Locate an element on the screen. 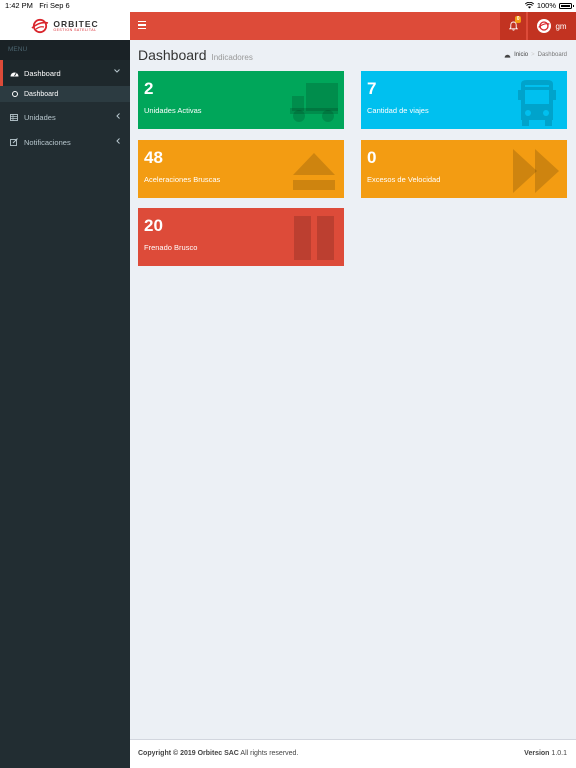 This screenshot has width=576, height=768. content-header: Dashboard Indicadores is located at coordinates (195, 55).